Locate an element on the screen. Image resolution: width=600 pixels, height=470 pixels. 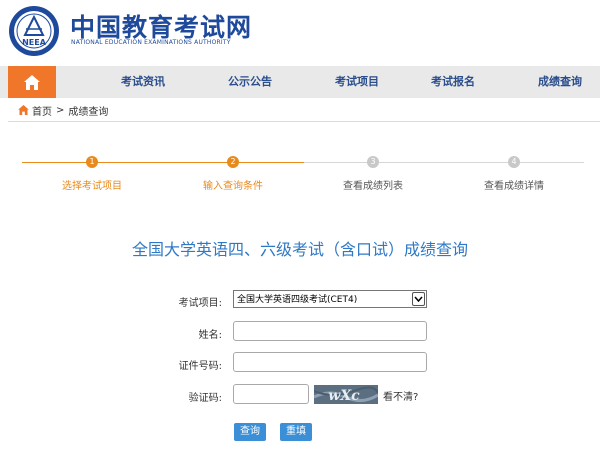
exam-select: 全国大学英语四级考试(CET4) is located at coordinates (330, 299).